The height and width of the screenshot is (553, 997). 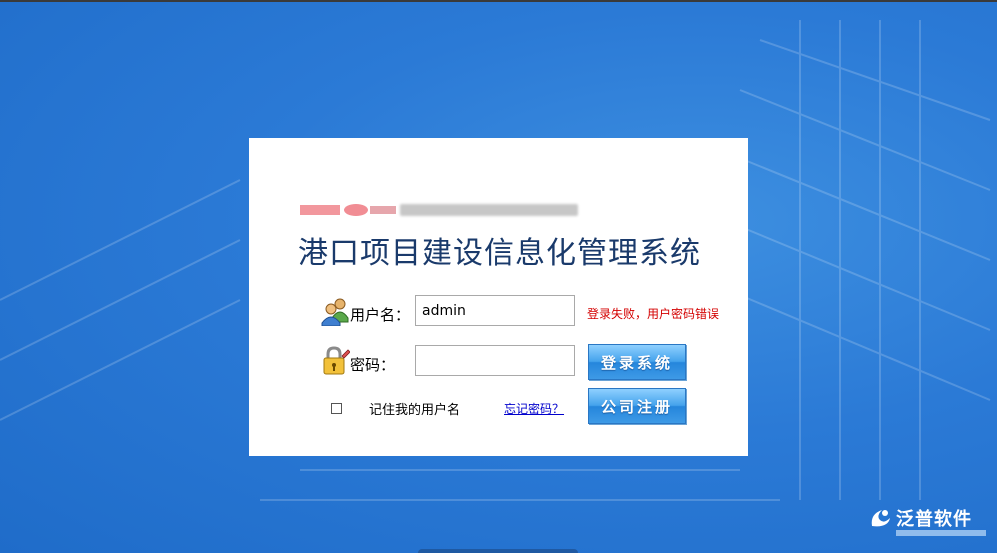 What do you see at coordinates (495, 360) in the screenshot?
I see `password-input` at bounding box center [495, 360].